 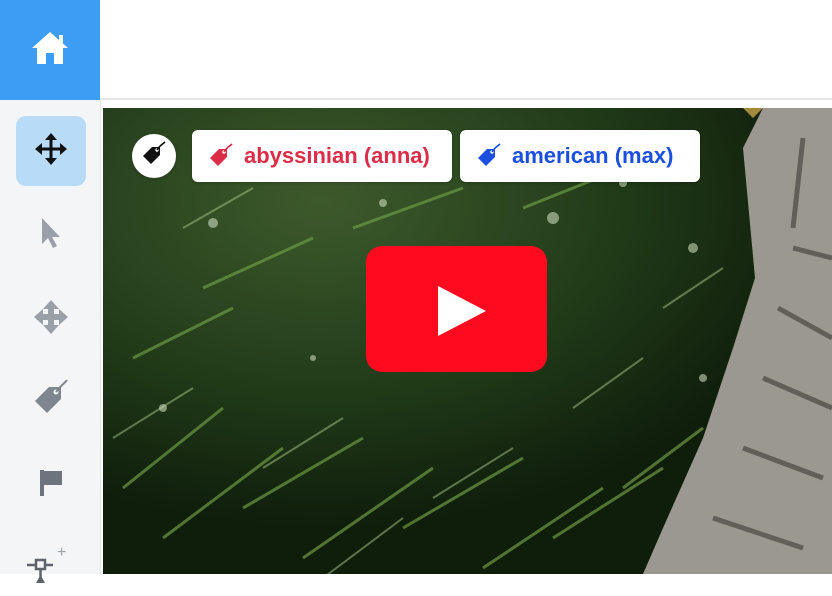 I want to click on play-button, so click(x=456, y=311).